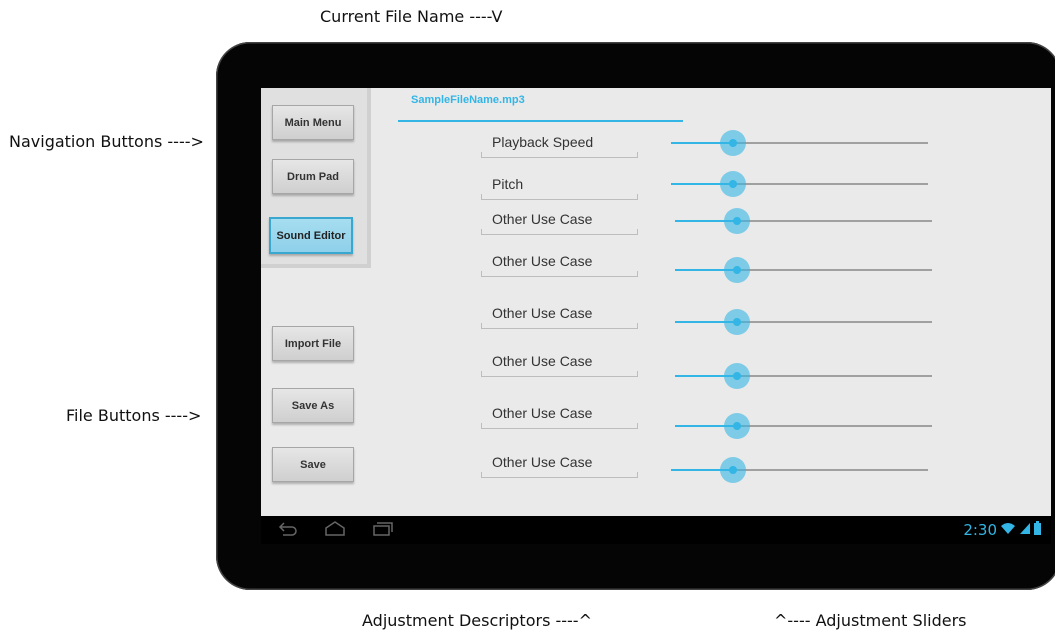 This screenshot has height=634, width=1055. What do you see at coordinates (313, 176) in the screenshot?
I see `drum-pad-button: Drum Pad` at bounding box center [313, 176].